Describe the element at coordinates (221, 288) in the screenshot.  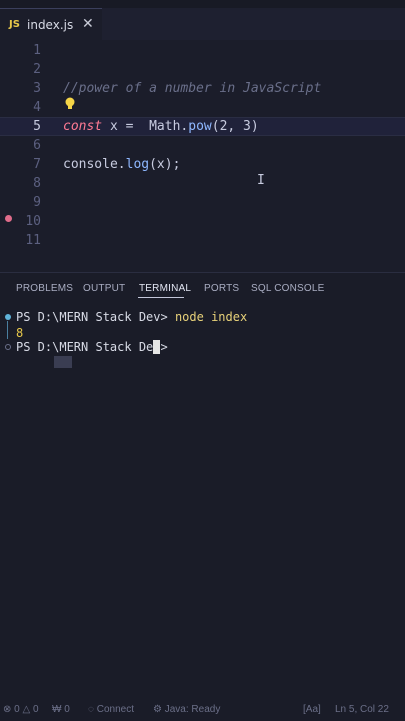
I see `tab-ports: PORTS` at that location.